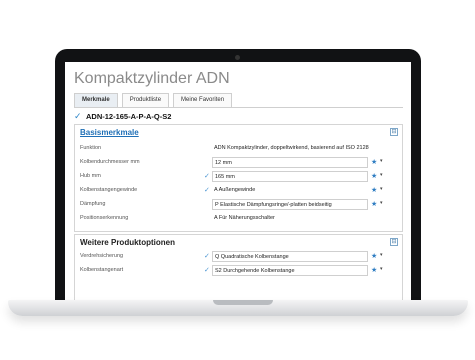  What do you see at coordinates (238, 107) in the screenshot?
I see `tab-divider` at bounding box center [238, 107].